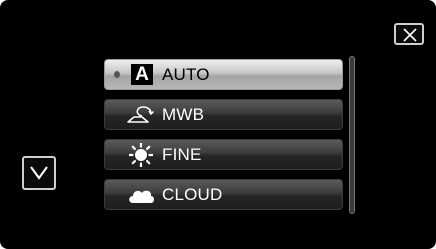 Image resolution: width=436 pixels, height=249 pixels. What do you see at coordinates (223, 114) in the screenshot?
I see `menu-item-mwb: MWB` at bounding box center [223, 114].